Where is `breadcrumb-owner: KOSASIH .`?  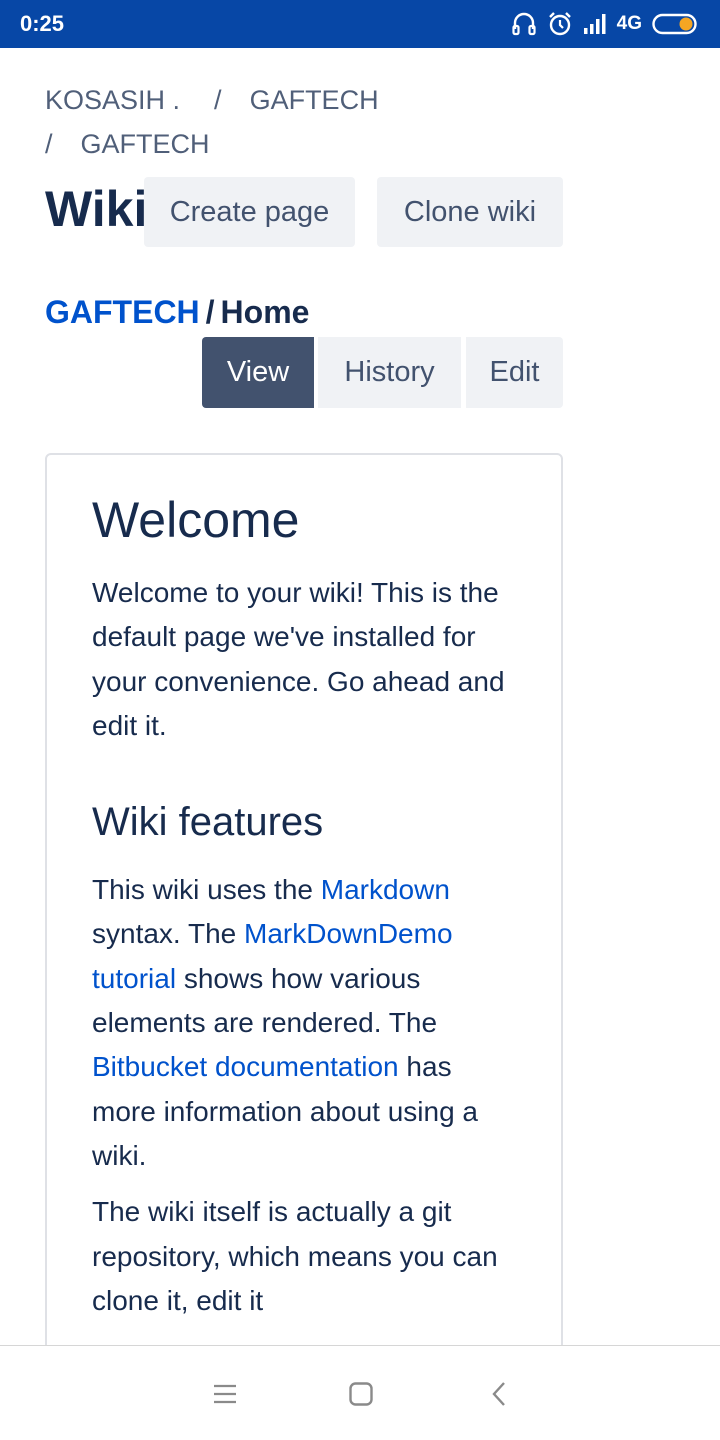
breadcrumb-owner: KOSASIH . is located at coordinates (112, 100).